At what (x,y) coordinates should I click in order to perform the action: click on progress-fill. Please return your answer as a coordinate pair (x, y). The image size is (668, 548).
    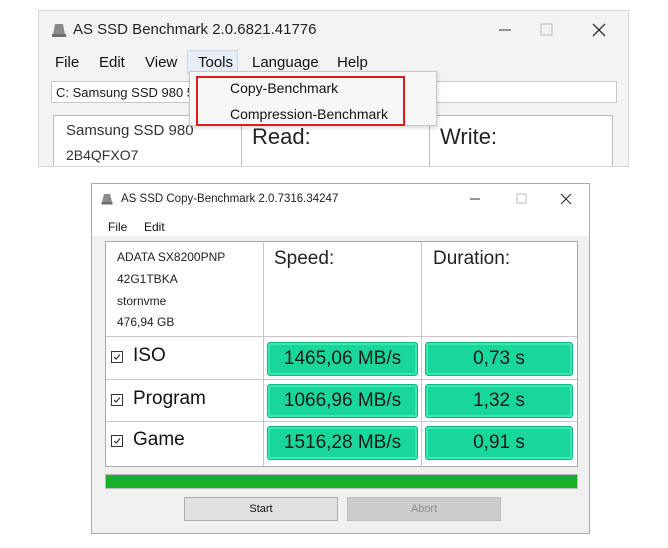
    Looking at the image, I should click on (341, 481).